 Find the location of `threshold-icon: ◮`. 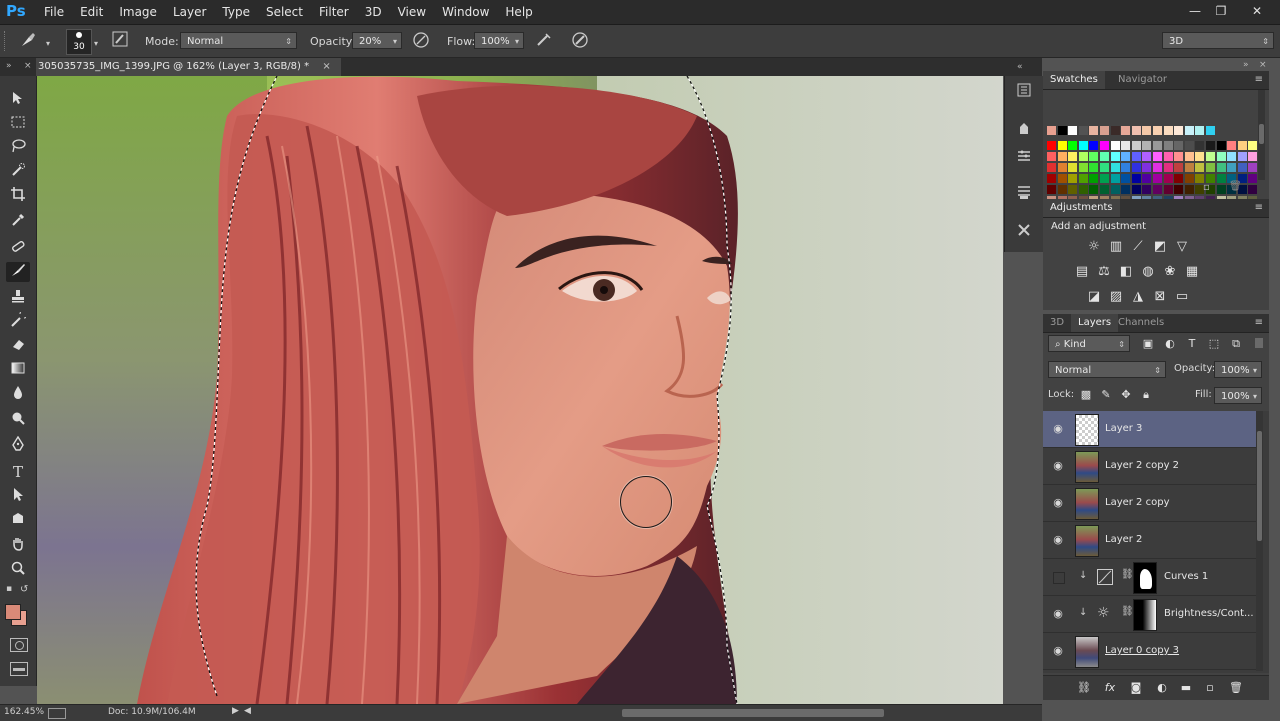

threshold-icon: ◮ is located at coordinates (1138, 297).